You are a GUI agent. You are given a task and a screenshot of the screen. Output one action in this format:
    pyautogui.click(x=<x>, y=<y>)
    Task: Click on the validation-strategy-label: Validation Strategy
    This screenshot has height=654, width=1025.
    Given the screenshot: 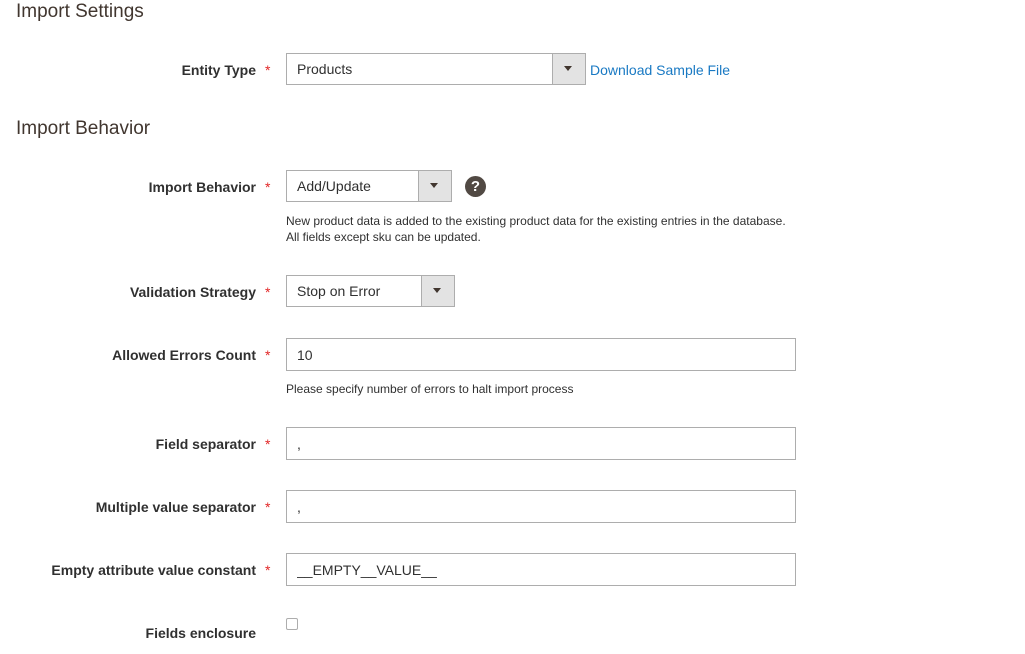 What is the action you would take?
    pyautogui.click(x=192, y=292)
    